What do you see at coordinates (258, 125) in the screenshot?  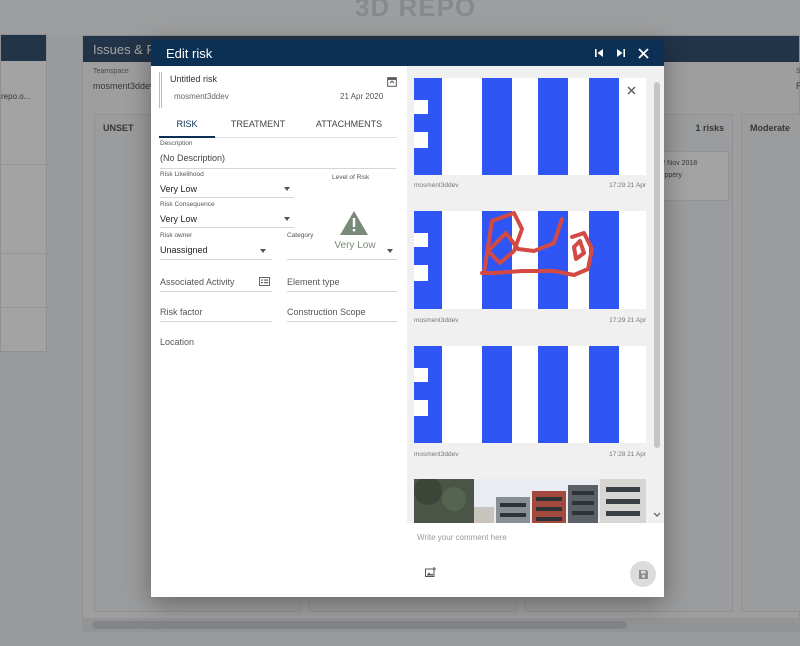 I see `tab-treatment: TREATMENT` at bounding box center [258, 125].